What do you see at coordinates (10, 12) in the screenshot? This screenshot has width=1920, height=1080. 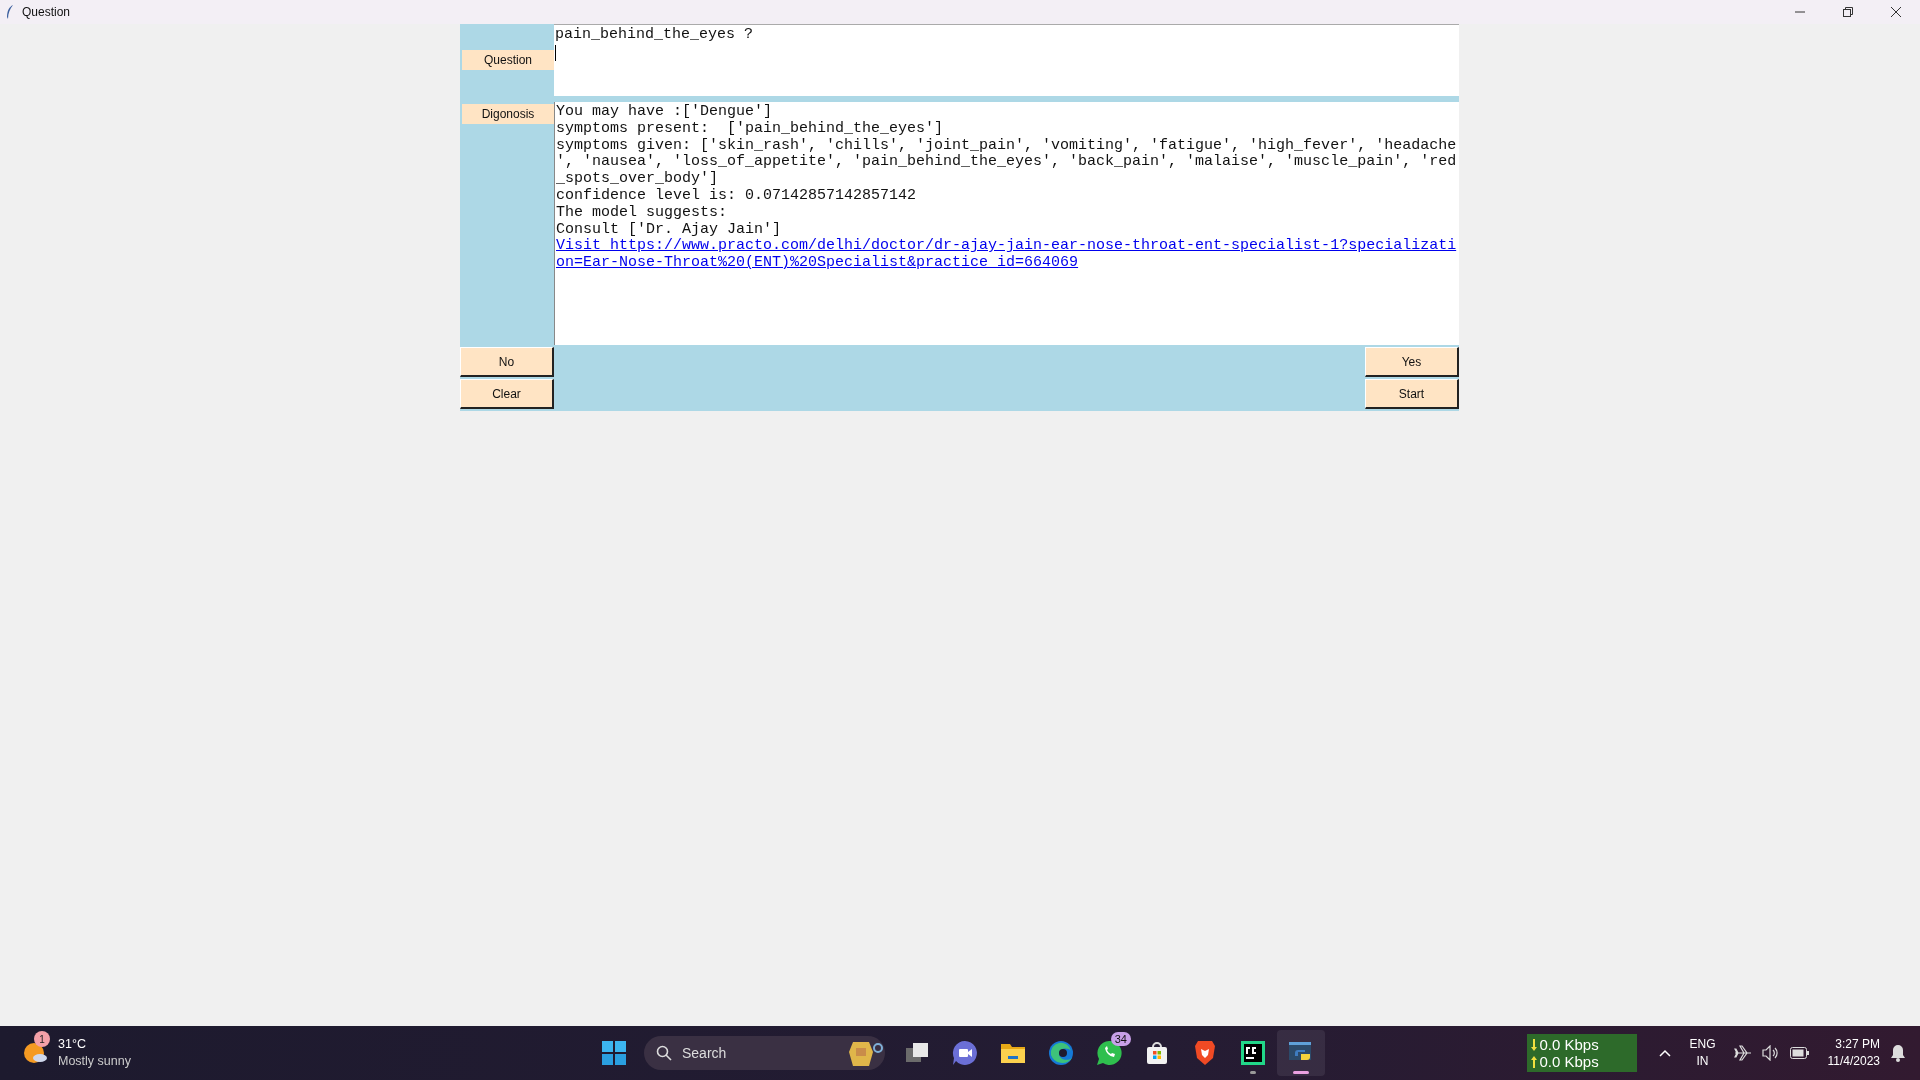 I see `feather-icon` at bounding box center [10, 12].